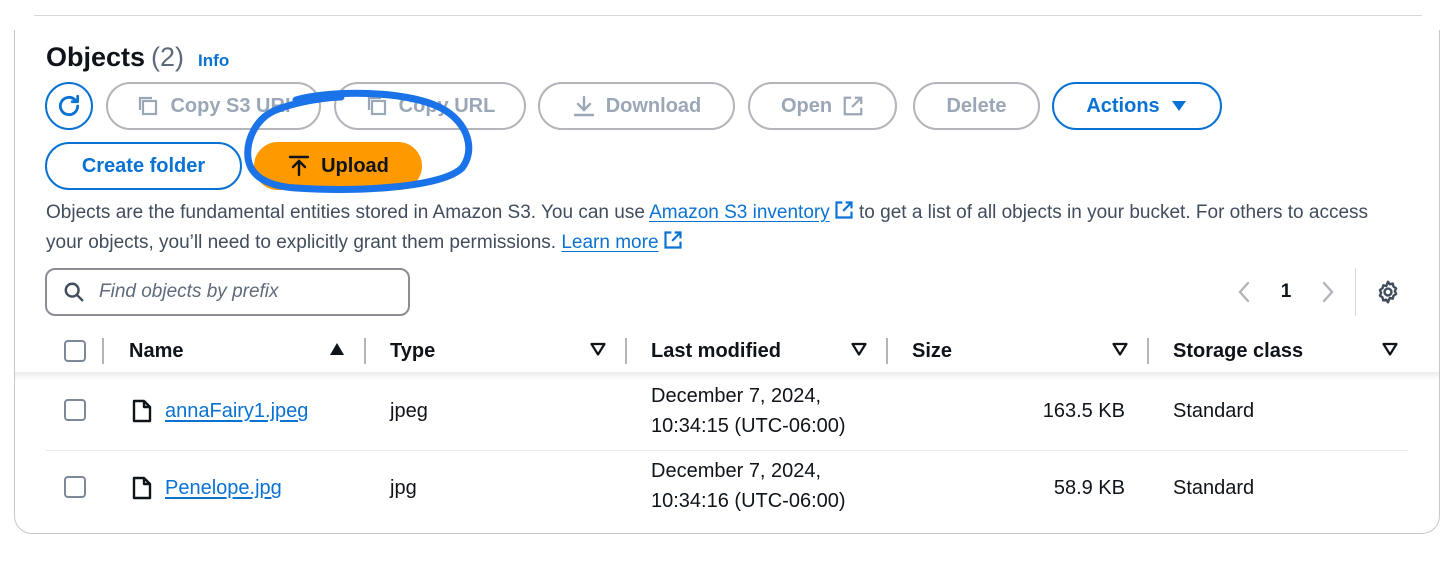  What do you see at coordinates (409, 411) in the screenshot?
I see `object-type: jpeg` at bounding box center [409, 411].